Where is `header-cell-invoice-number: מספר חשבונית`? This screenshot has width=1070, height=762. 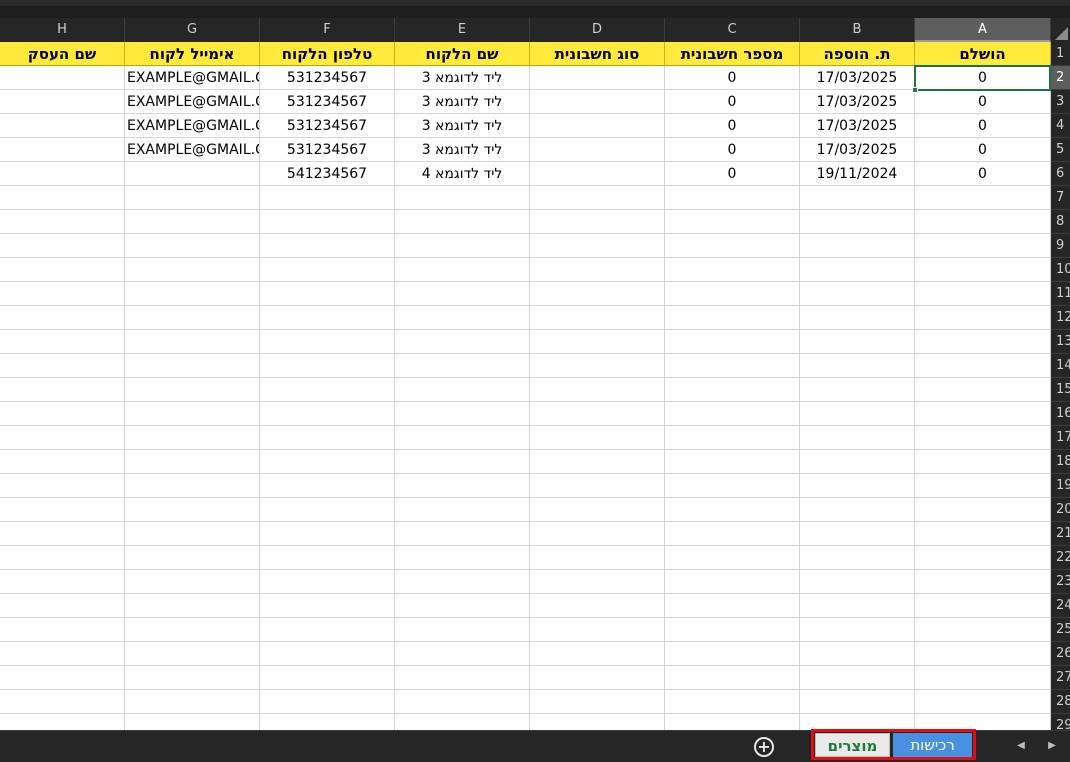 header-cell-invoice-number: מספר חשבונית is located at coordinates (732, 54).